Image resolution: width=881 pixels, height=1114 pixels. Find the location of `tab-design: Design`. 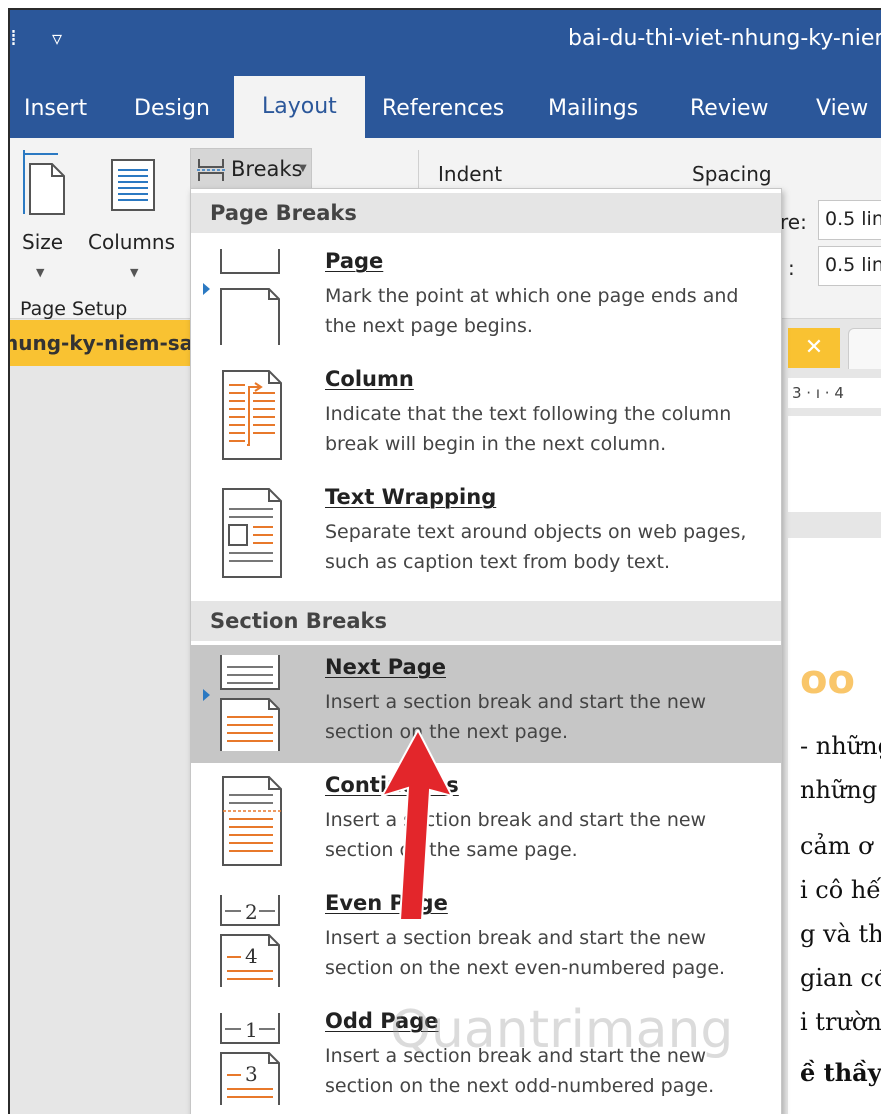

tab-design: Design is located at coordinates (172, 109).